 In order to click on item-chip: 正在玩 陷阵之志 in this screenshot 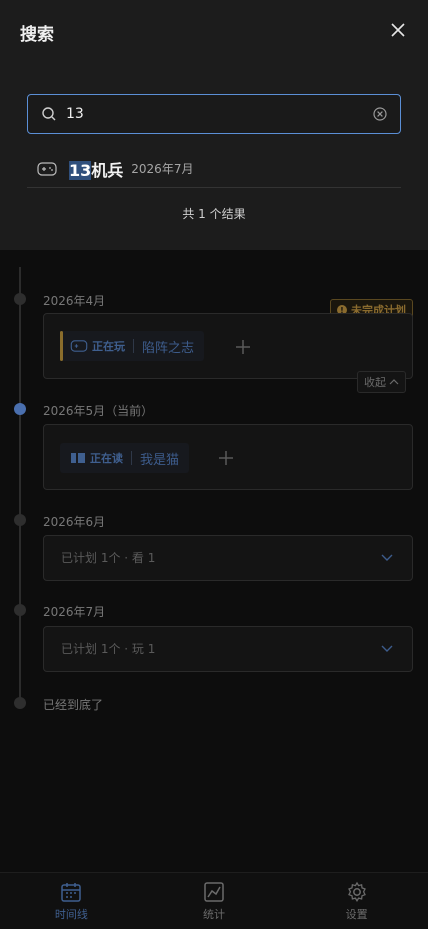, I will do `click(132, 346)`.